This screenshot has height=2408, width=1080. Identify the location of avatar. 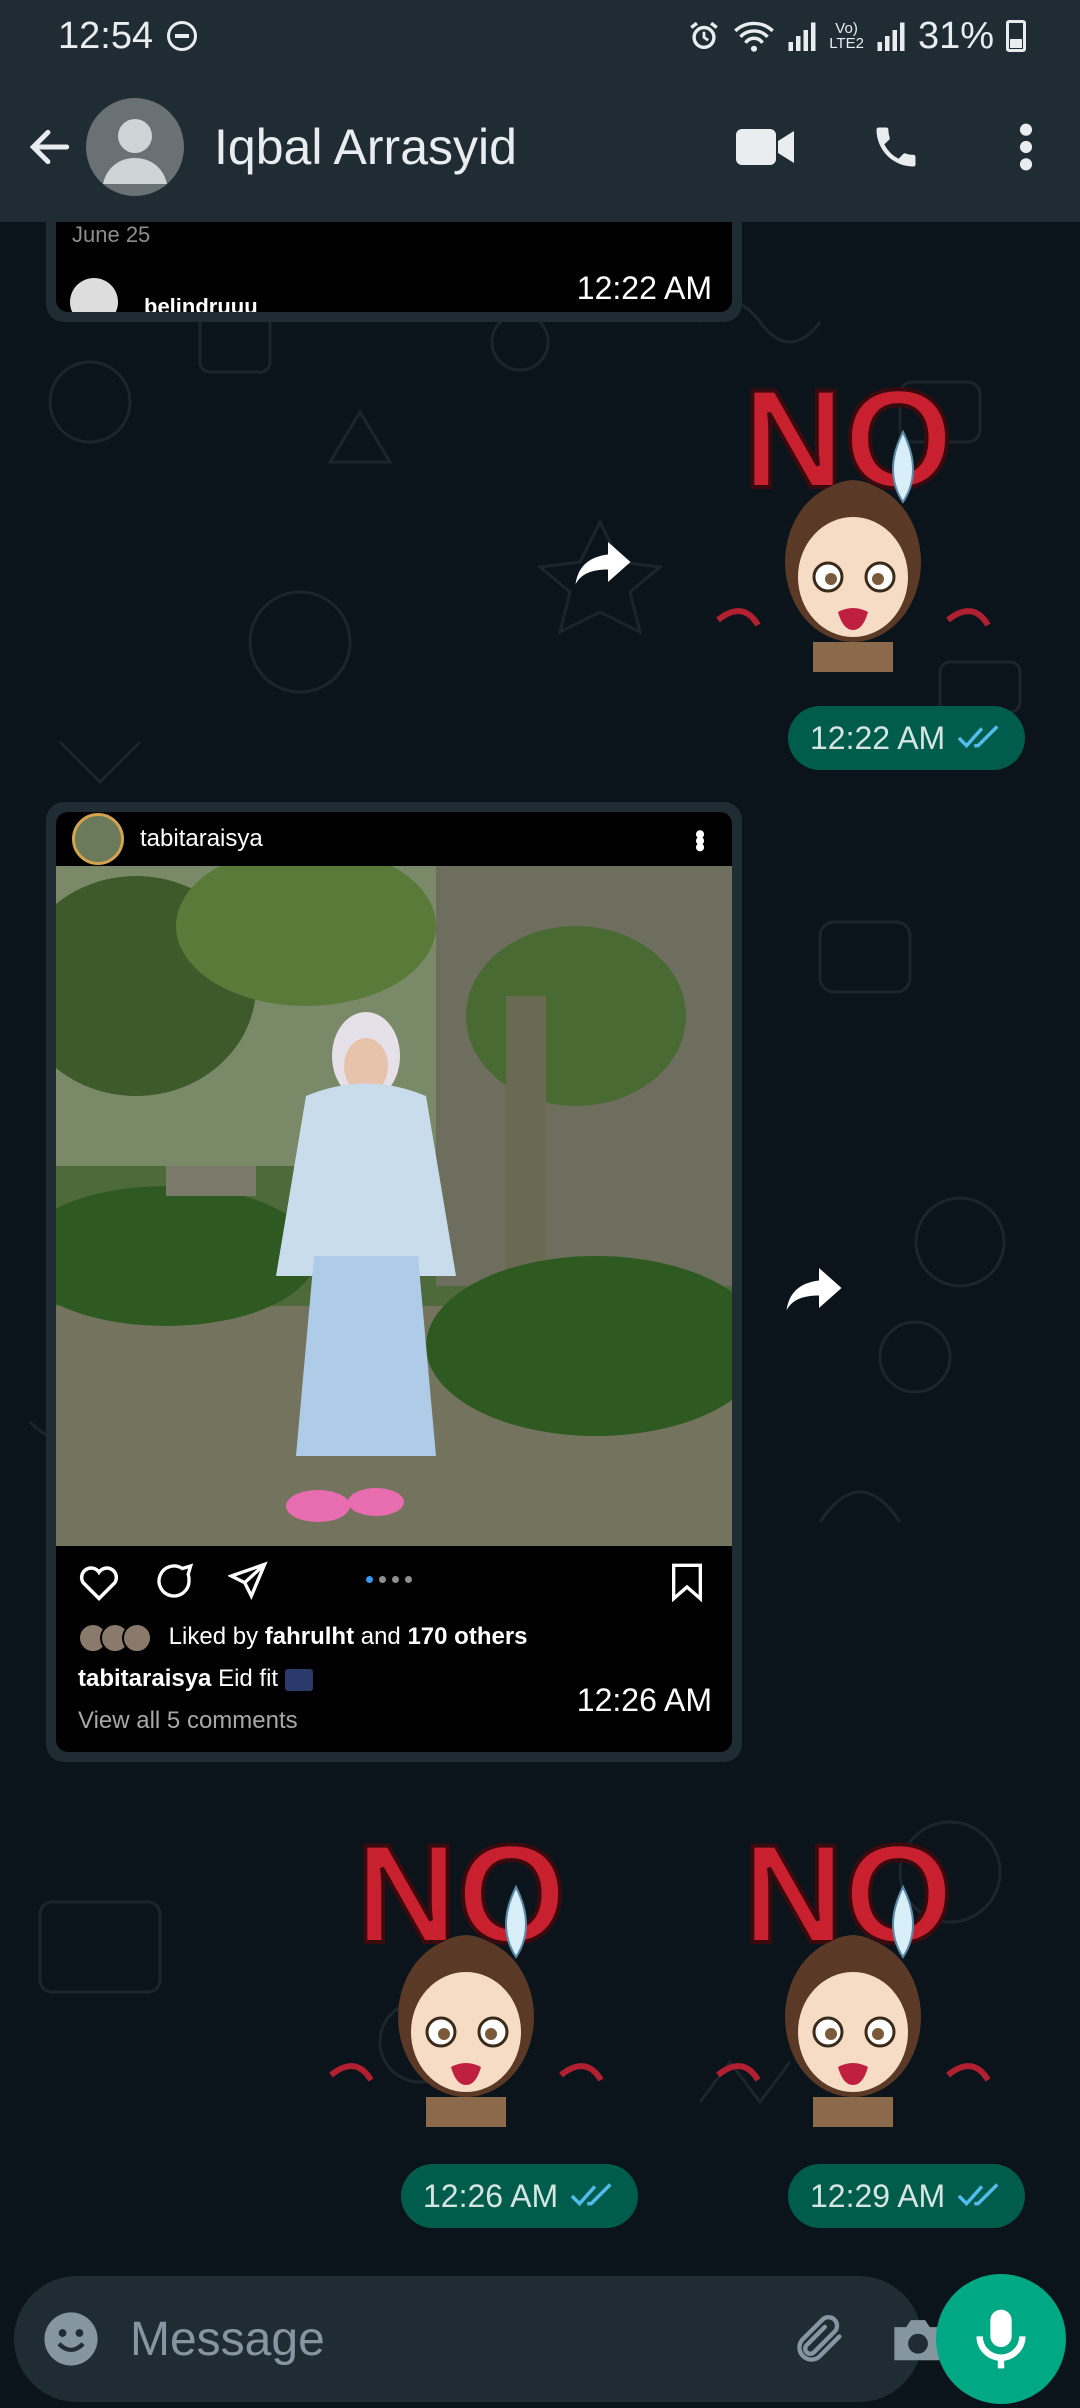
(135, 147).